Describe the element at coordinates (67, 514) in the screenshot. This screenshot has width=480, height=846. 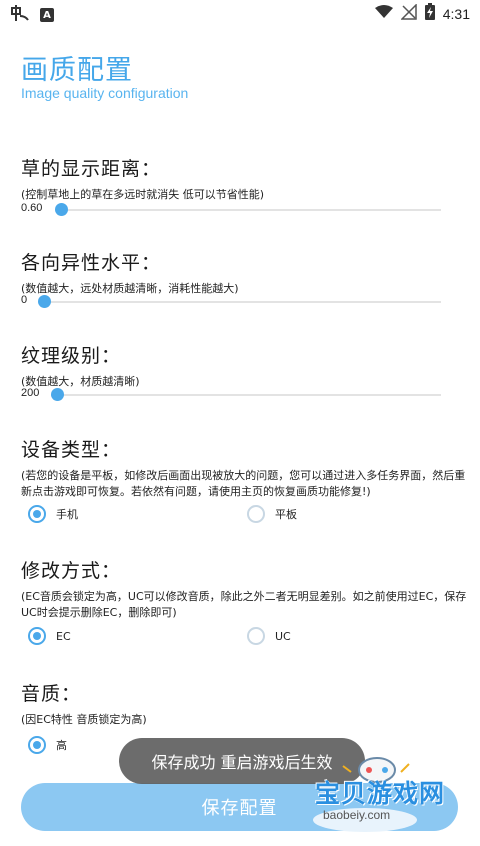
I see `radio-phone-label: 手机` at that location.